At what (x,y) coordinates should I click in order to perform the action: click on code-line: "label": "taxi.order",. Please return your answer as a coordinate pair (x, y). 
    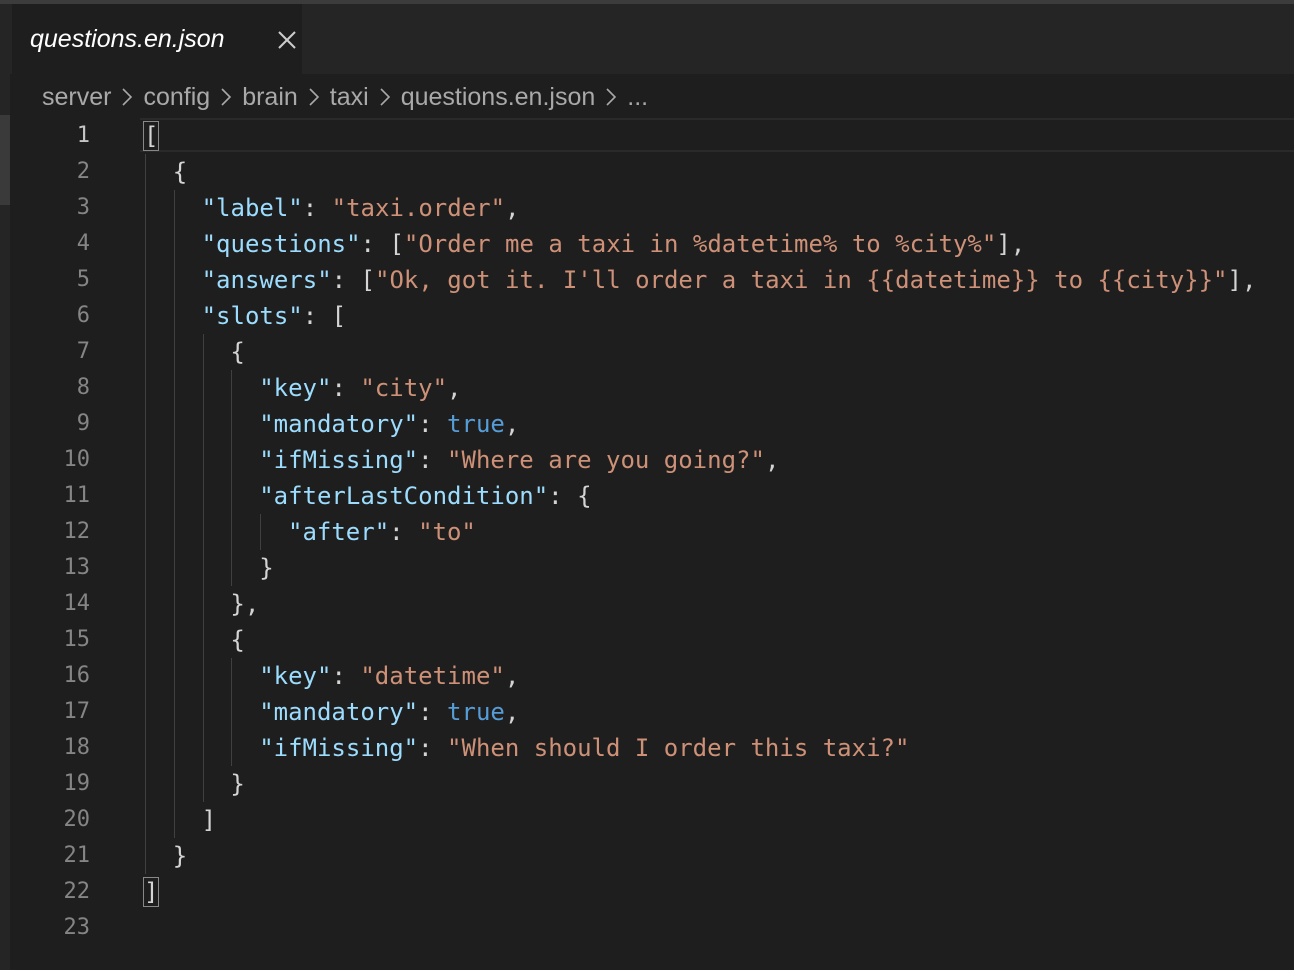
    Looking at the image, I should click on (361, 208).